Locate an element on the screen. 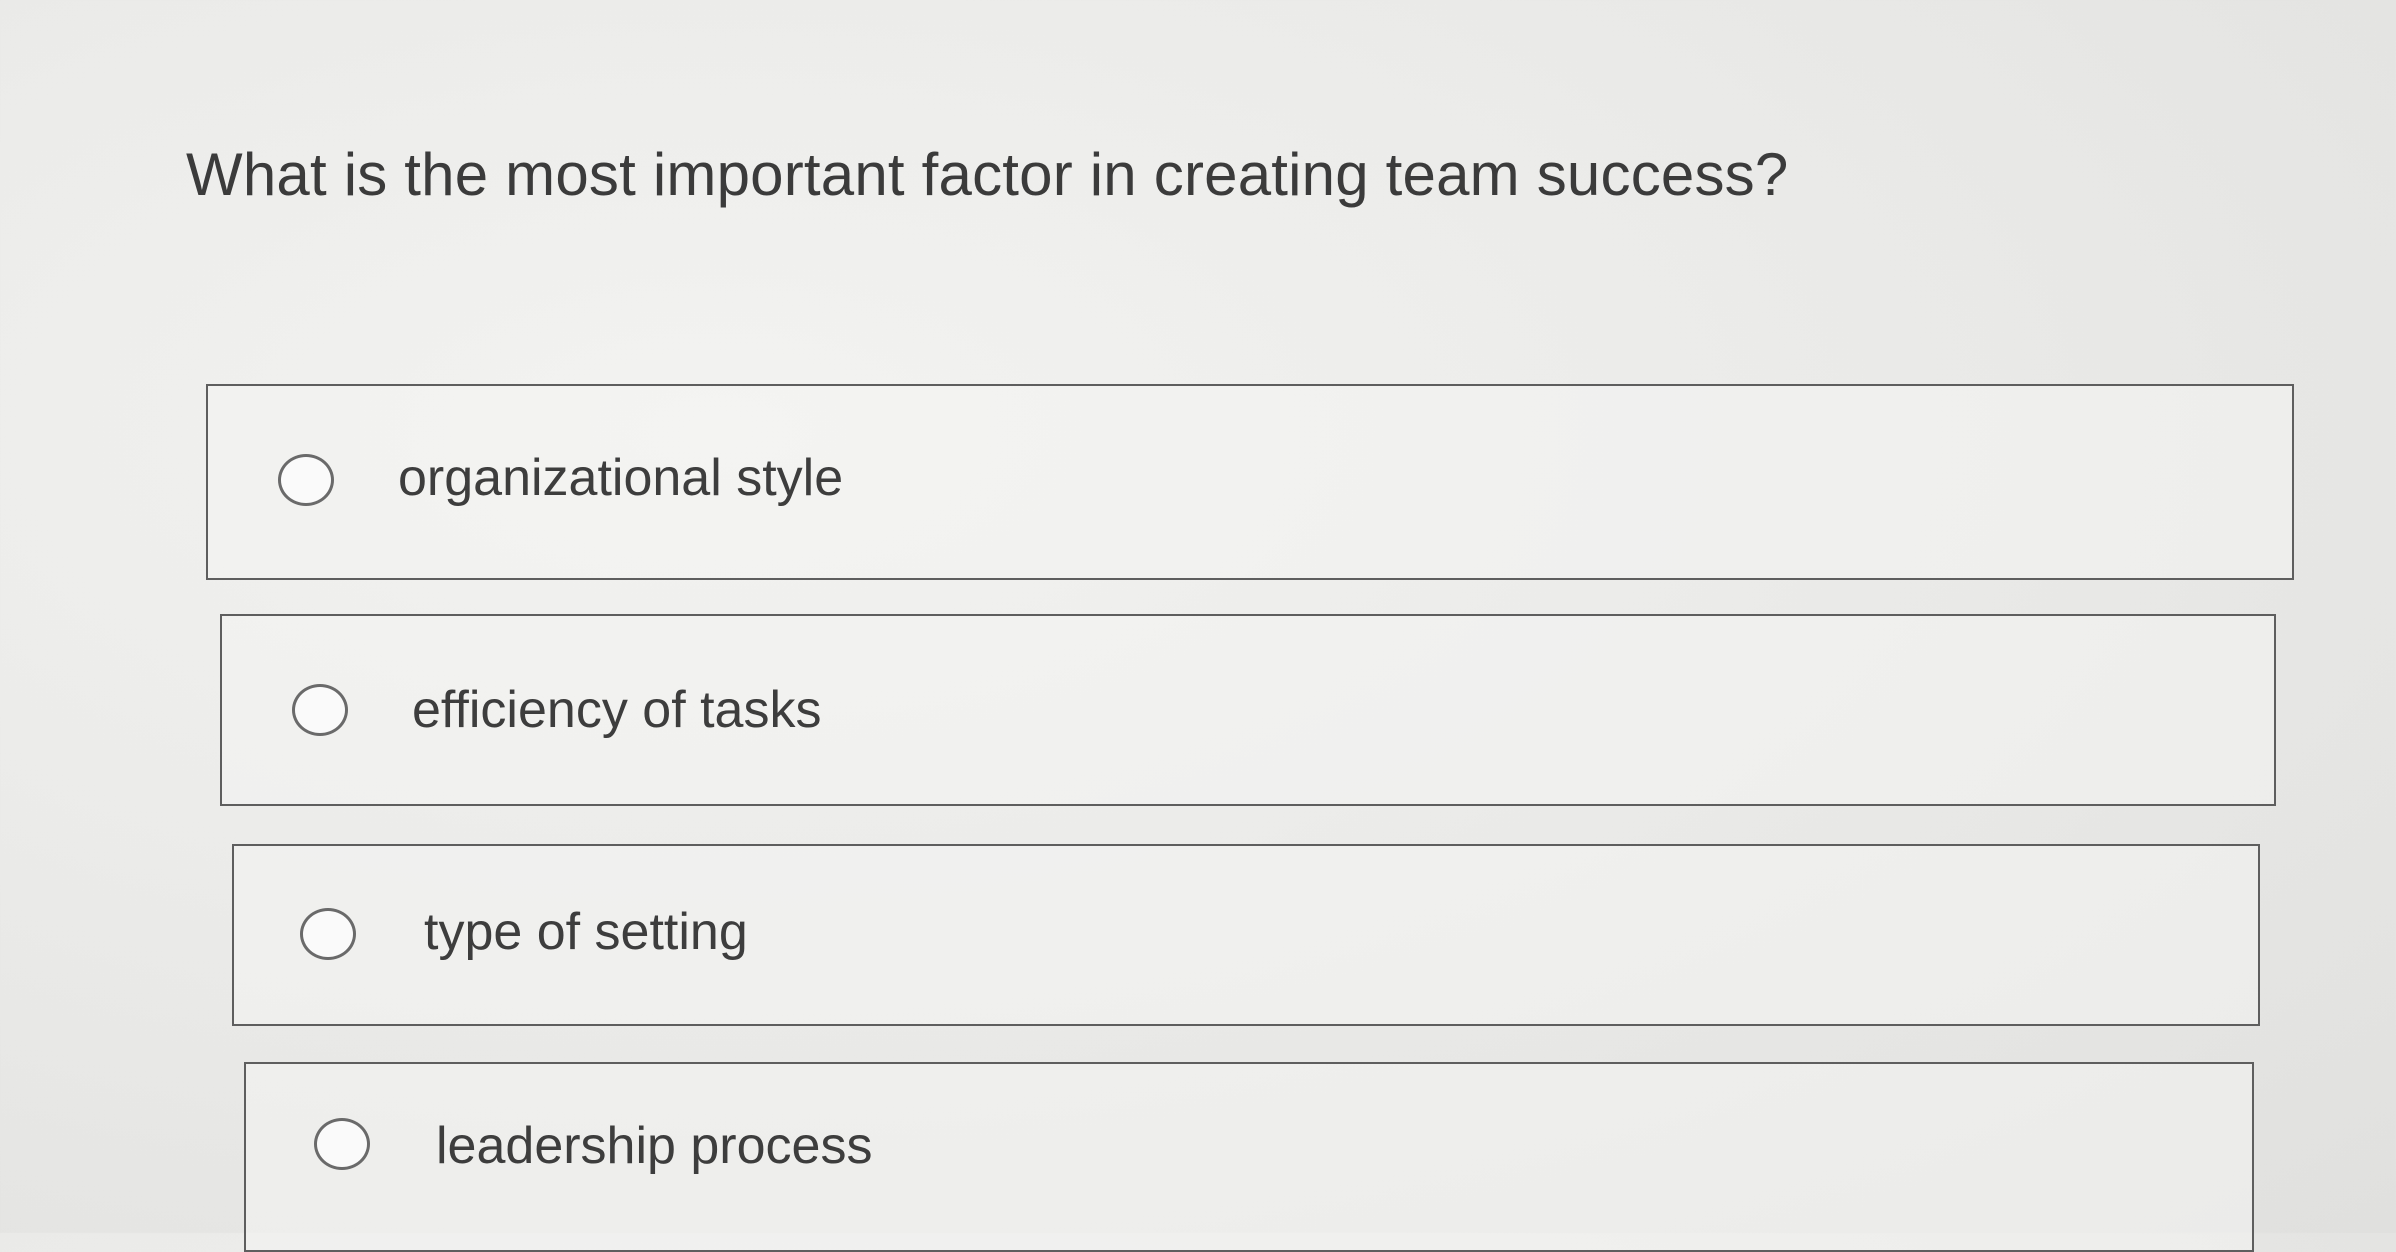 This screenshot has width=2396, height=1252. answer-option-label: type of setting is located at coordinates (586, 932).